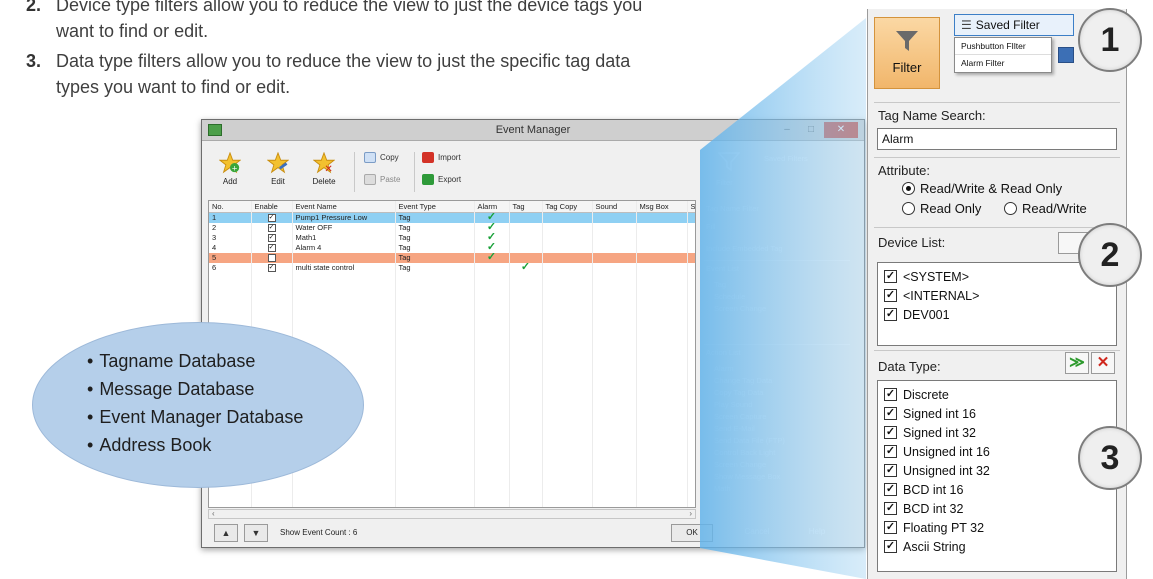 The height and width of the screenshot is (579, 1153). Describe the element at coordinates (382, 179) in the screenshot. I see `paste-button: Paste` at that location.